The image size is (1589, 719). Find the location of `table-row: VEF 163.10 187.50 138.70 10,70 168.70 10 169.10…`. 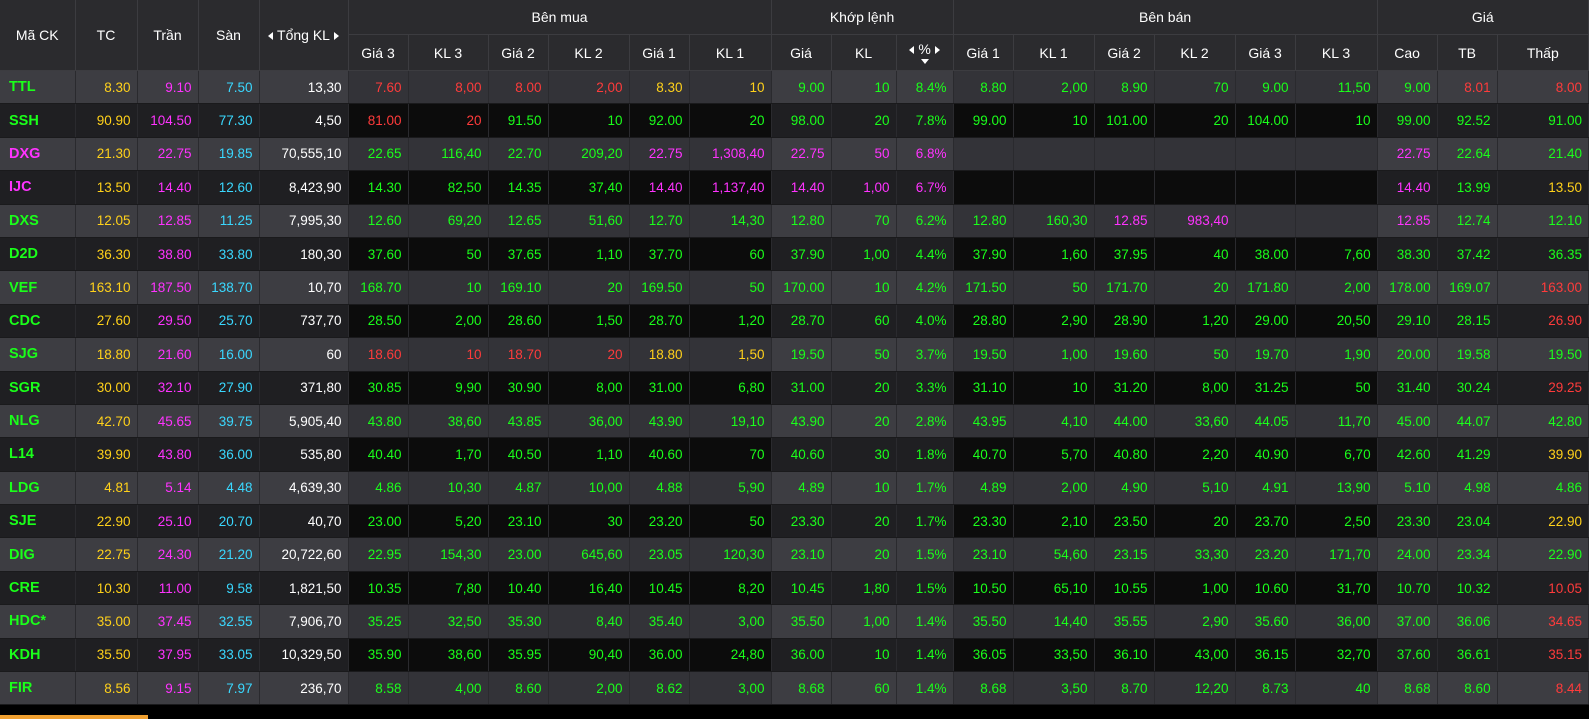

table-row: VEF 163.10 187.50 138.70 10,70 168.70 10 169.10… is located at coordinates (794, 287).